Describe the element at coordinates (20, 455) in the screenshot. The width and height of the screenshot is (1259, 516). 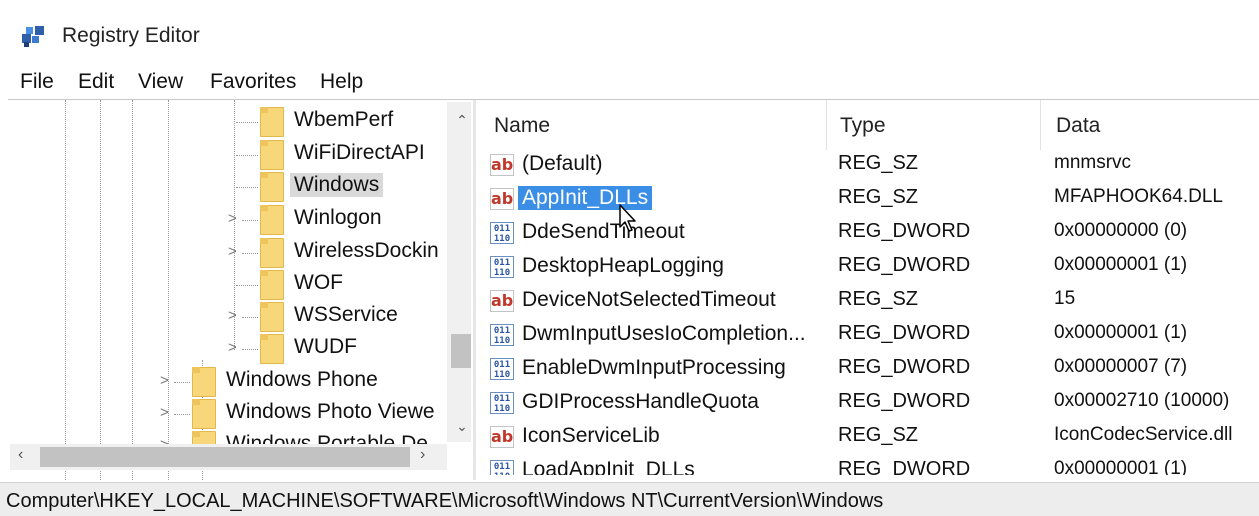
I see `scroll-left-icon: ‹` at that location.